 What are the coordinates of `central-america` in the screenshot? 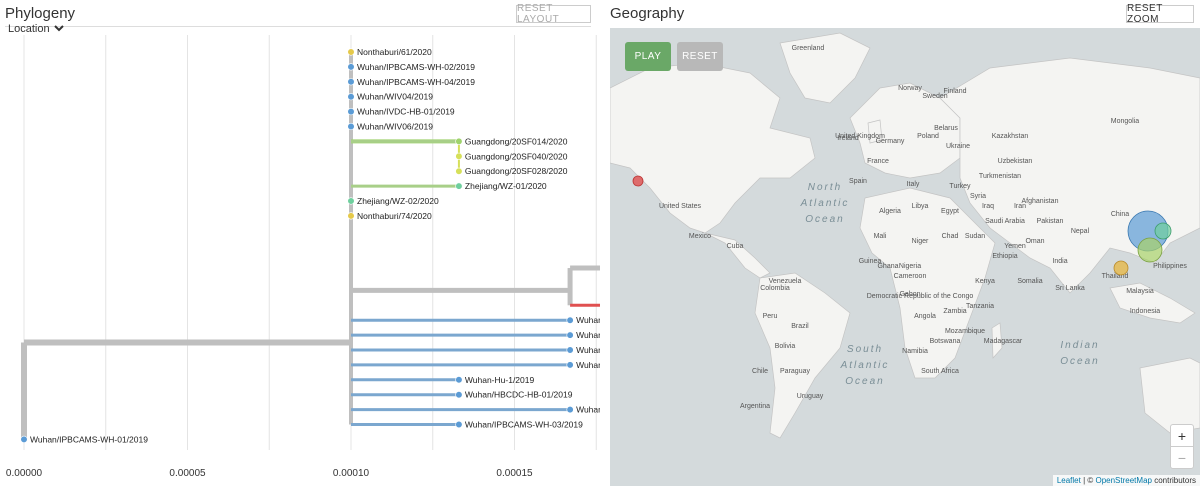 It's located at (737, 255).